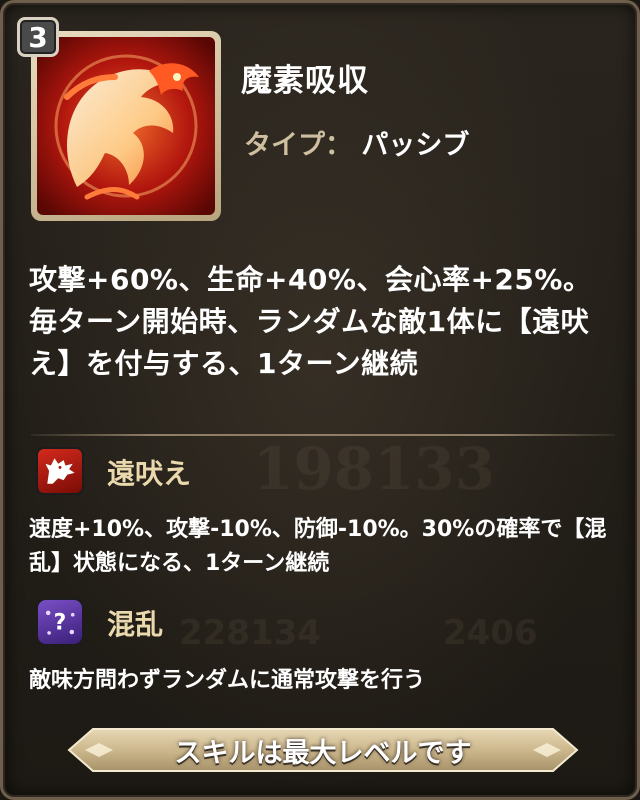 This screenshot has height=800, width=640. I want to click on wolf-howl-icon, so click(60, 471).